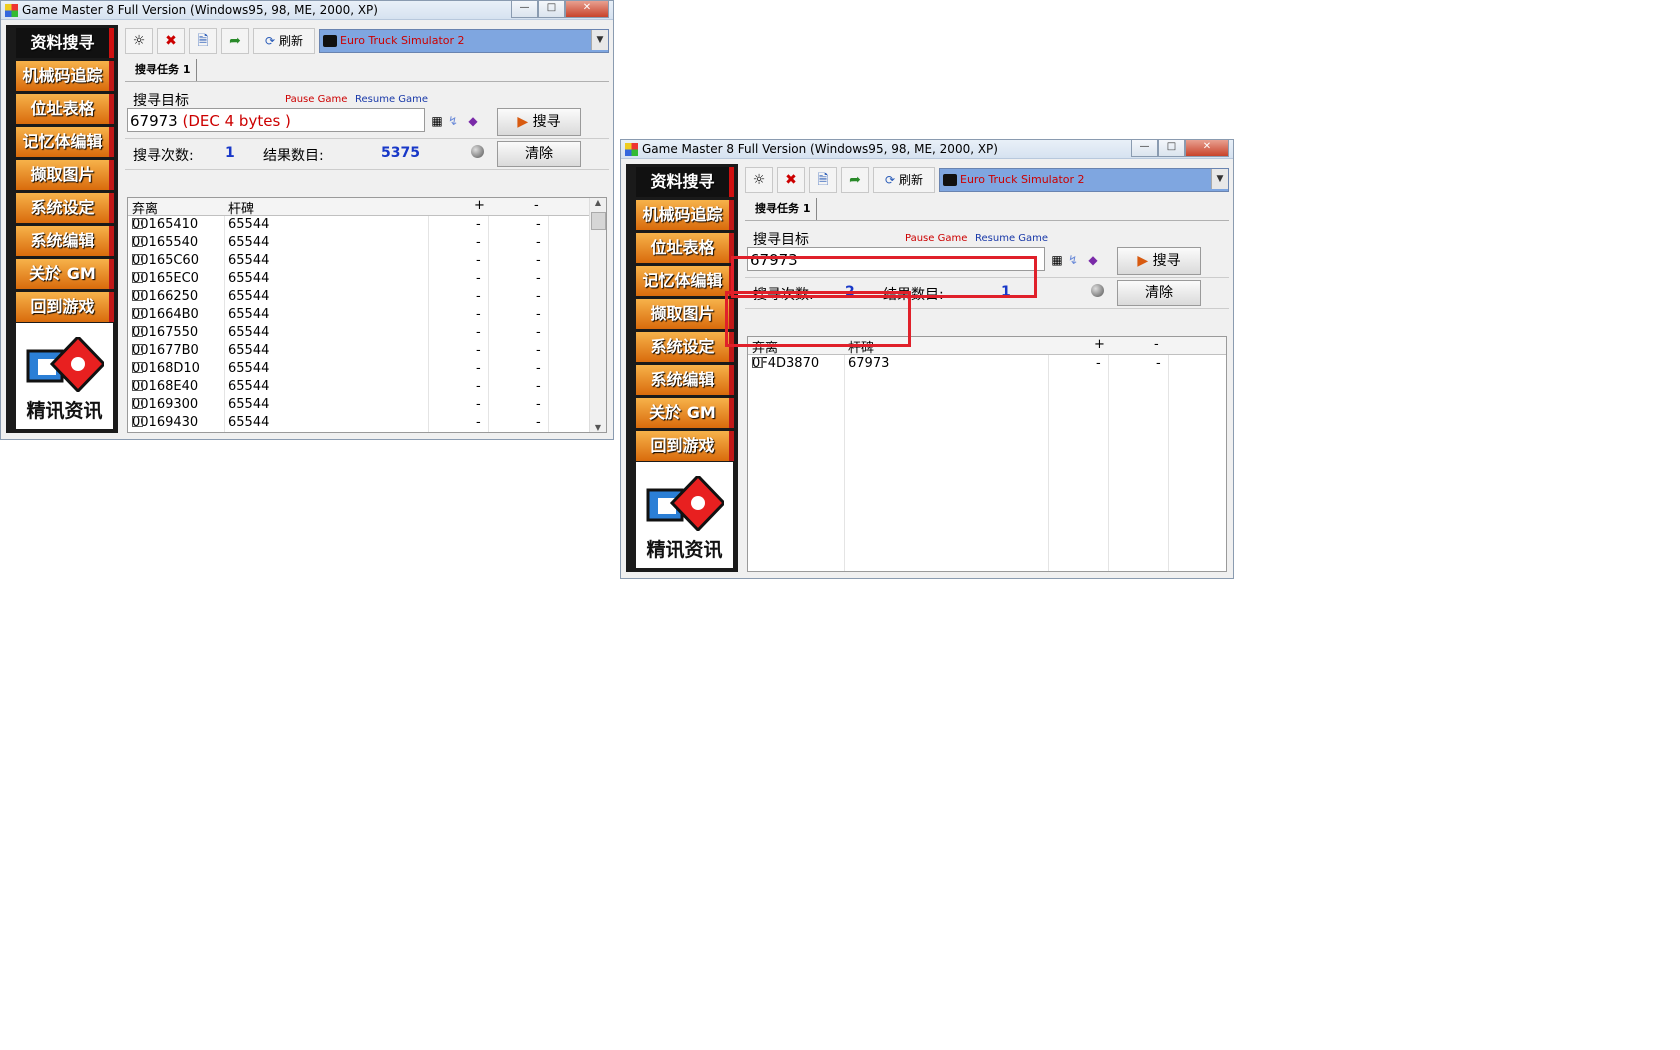  What do you see at coordinates (367, 225) in the screenshot?
I see `table-row: 00165410 65544 - -` at bounding box center [367, 225].